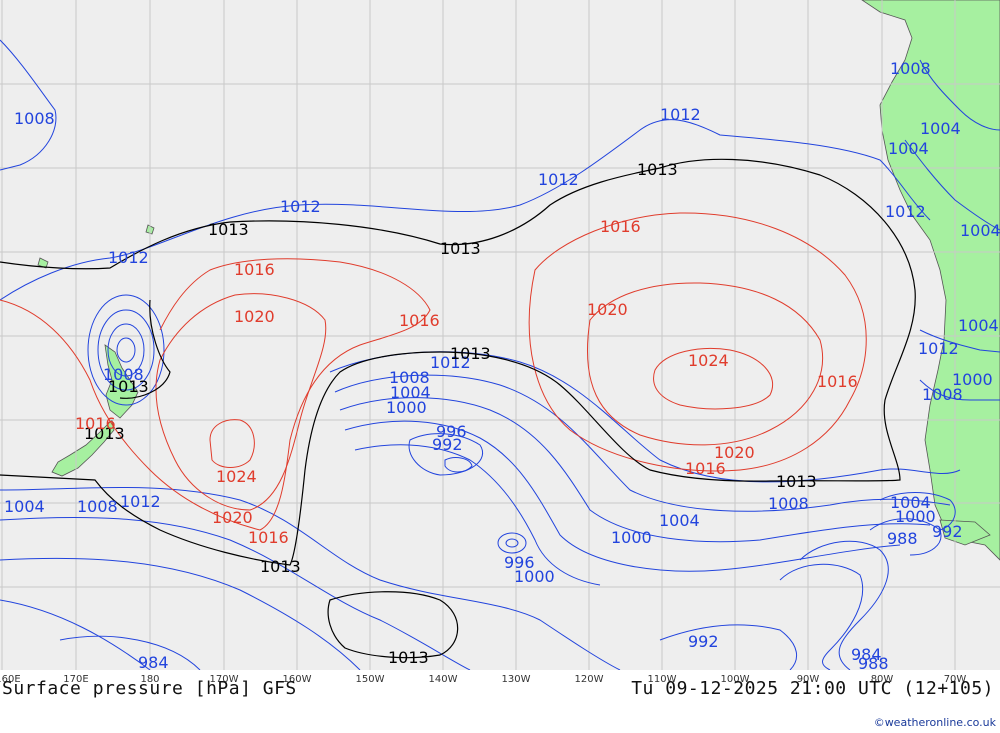 The height and width of the screenshot is (733, 1000). What do you see at coordinates (812, 688) in the screenshot?
I see `valid-time: Tu 09-12-2025 21:00 UTC (12+105)` at bounding box center [812, 688].